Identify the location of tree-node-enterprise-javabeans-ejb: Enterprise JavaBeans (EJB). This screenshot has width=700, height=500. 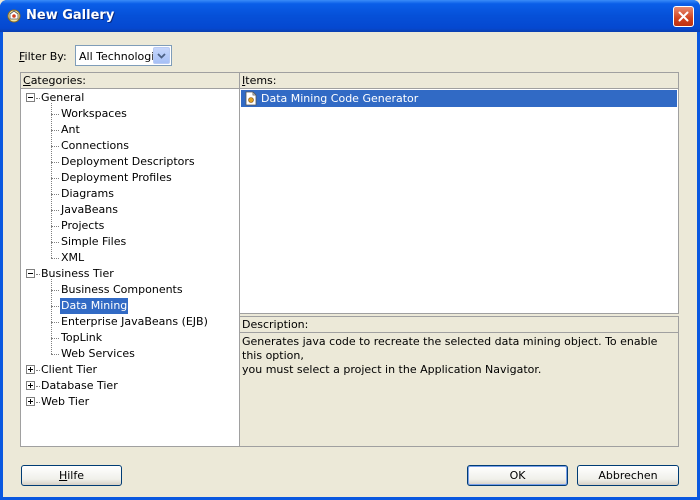
(134, 322).